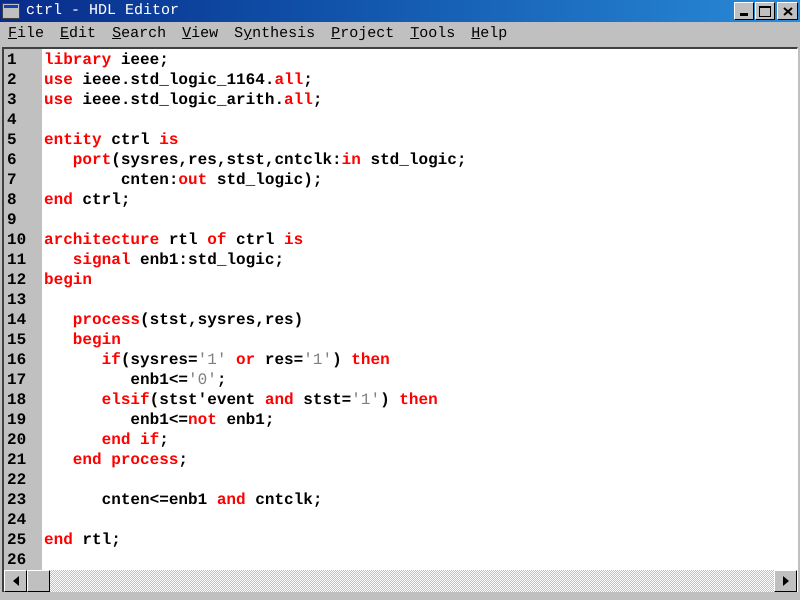 The image size is (800, 600). What do you see at coordinates (178, 261) in the screenshot?
I see `code-line: signal enb1:std_logic;` at bounding box center [178, 261].